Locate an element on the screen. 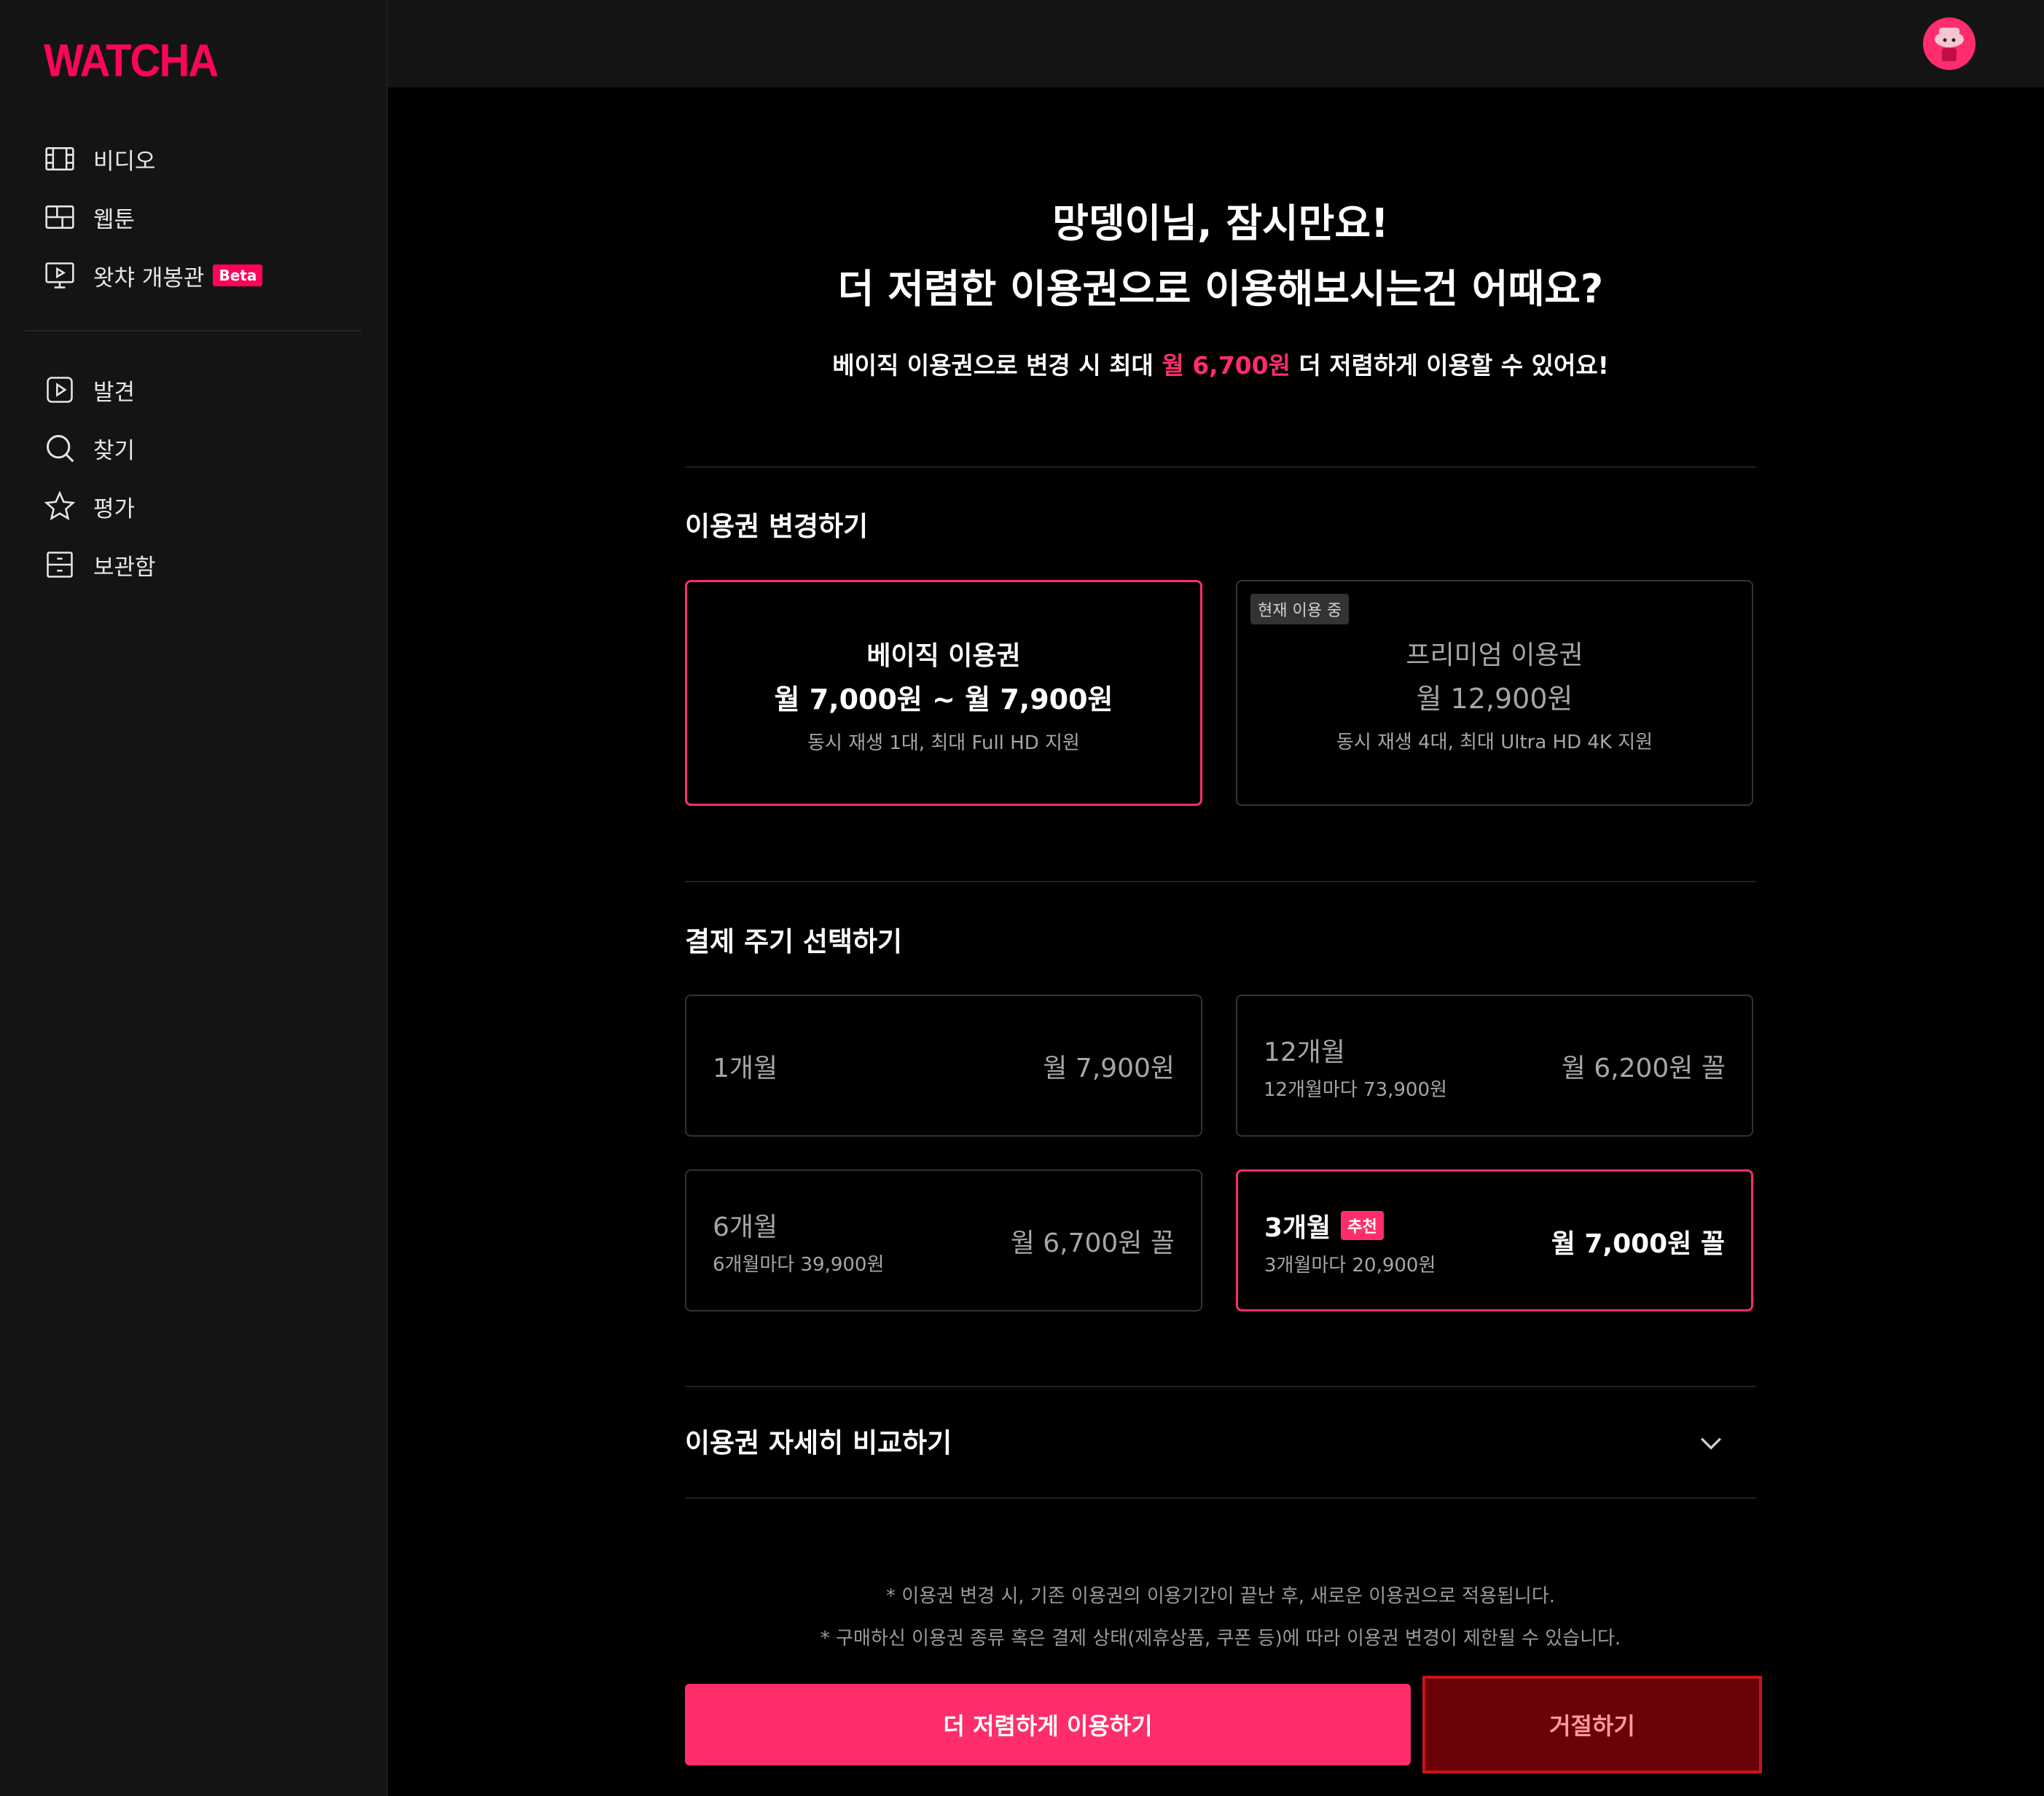  beta-badge: Beta is located at coordinates (238, 275).